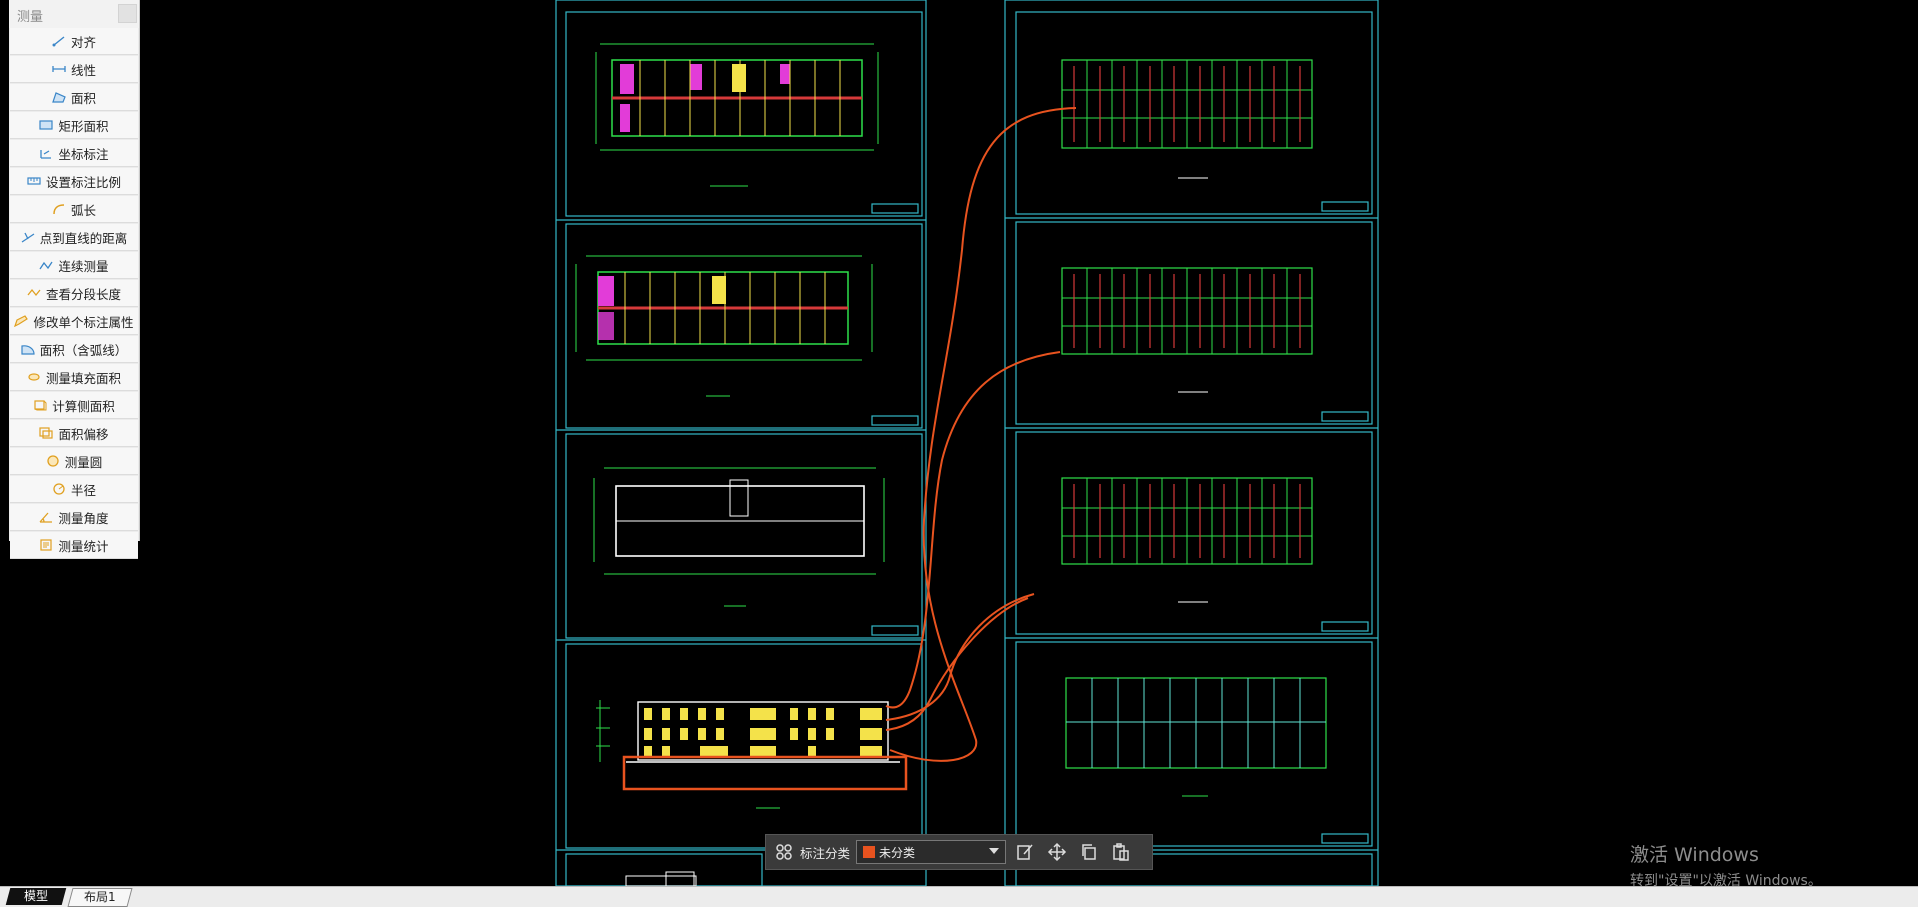 Image resolution: width=1918 pixels, height=907 pixels. I want to click on tool-label: 查看分段长度, so click(83, 294).